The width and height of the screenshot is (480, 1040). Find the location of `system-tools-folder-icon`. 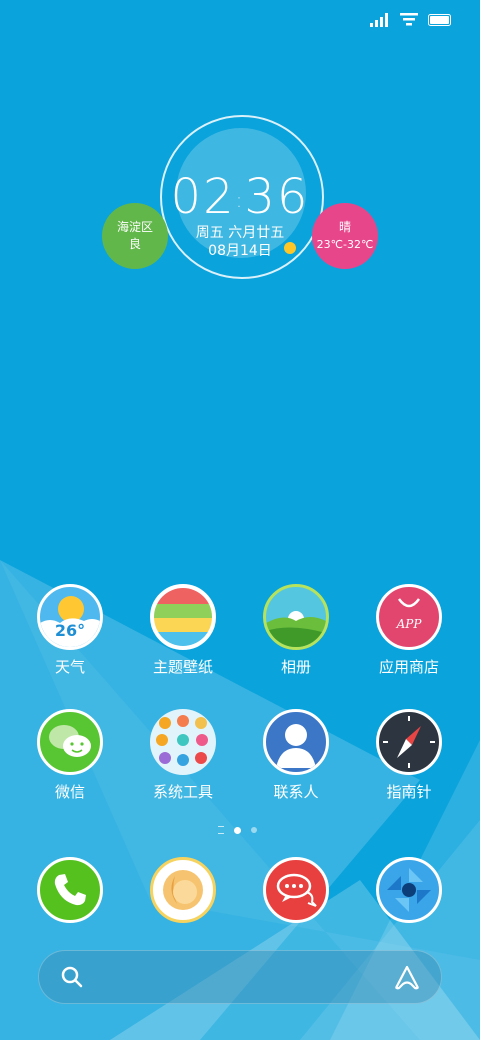

system-tools-folder-icon is located at coordinates (183, 742).